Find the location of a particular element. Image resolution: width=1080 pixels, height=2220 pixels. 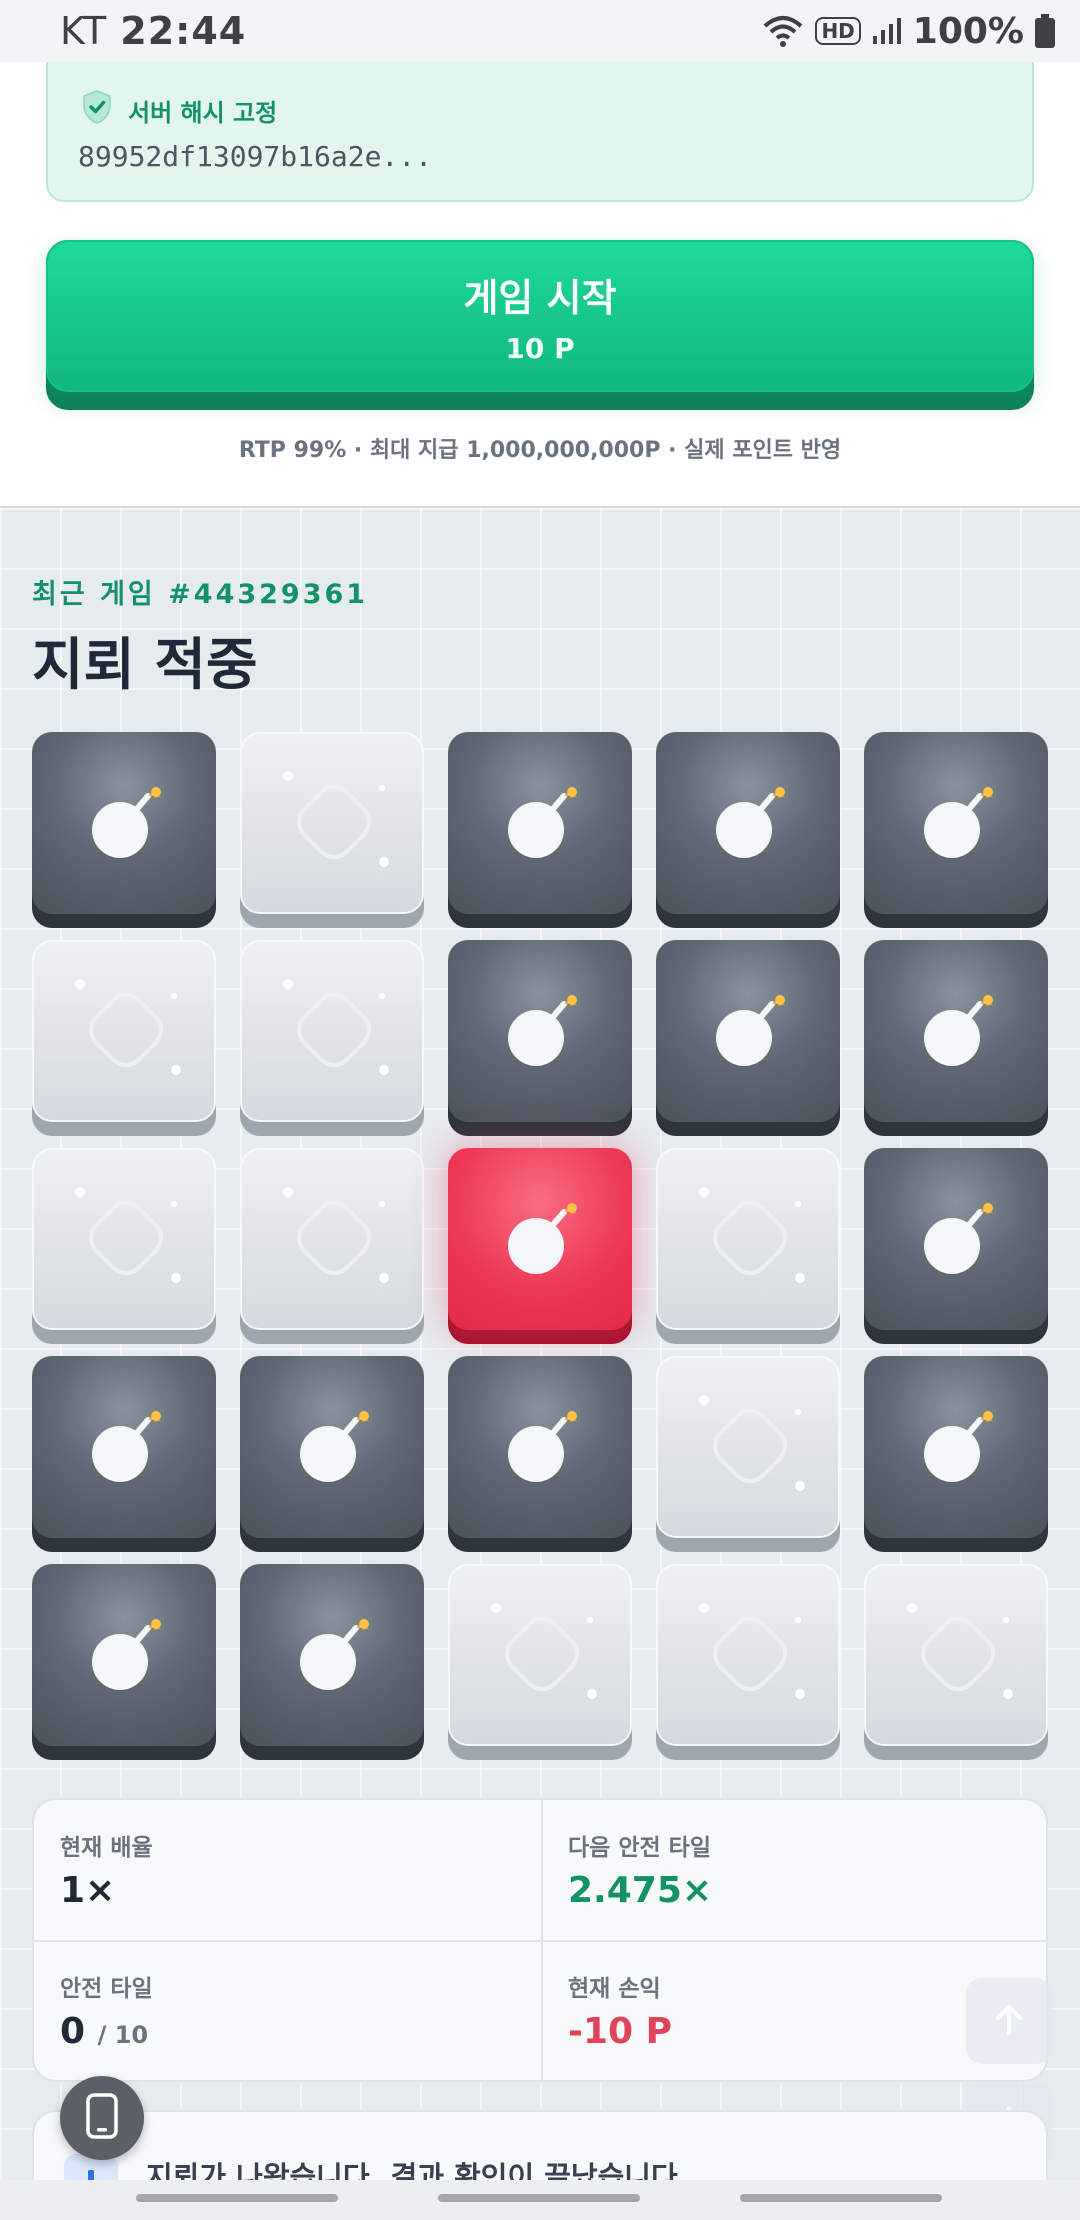

status-bar: KT 22:44 HD 100% is located at coordinates (540, 31).